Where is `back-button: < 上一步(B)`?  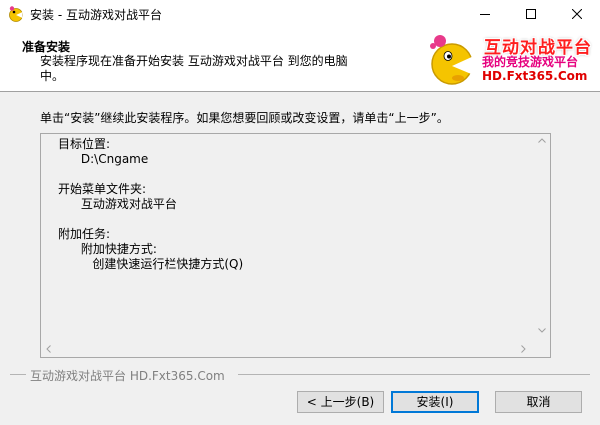 back-button: < 上一步(B) is located at coordinates (340, 402).